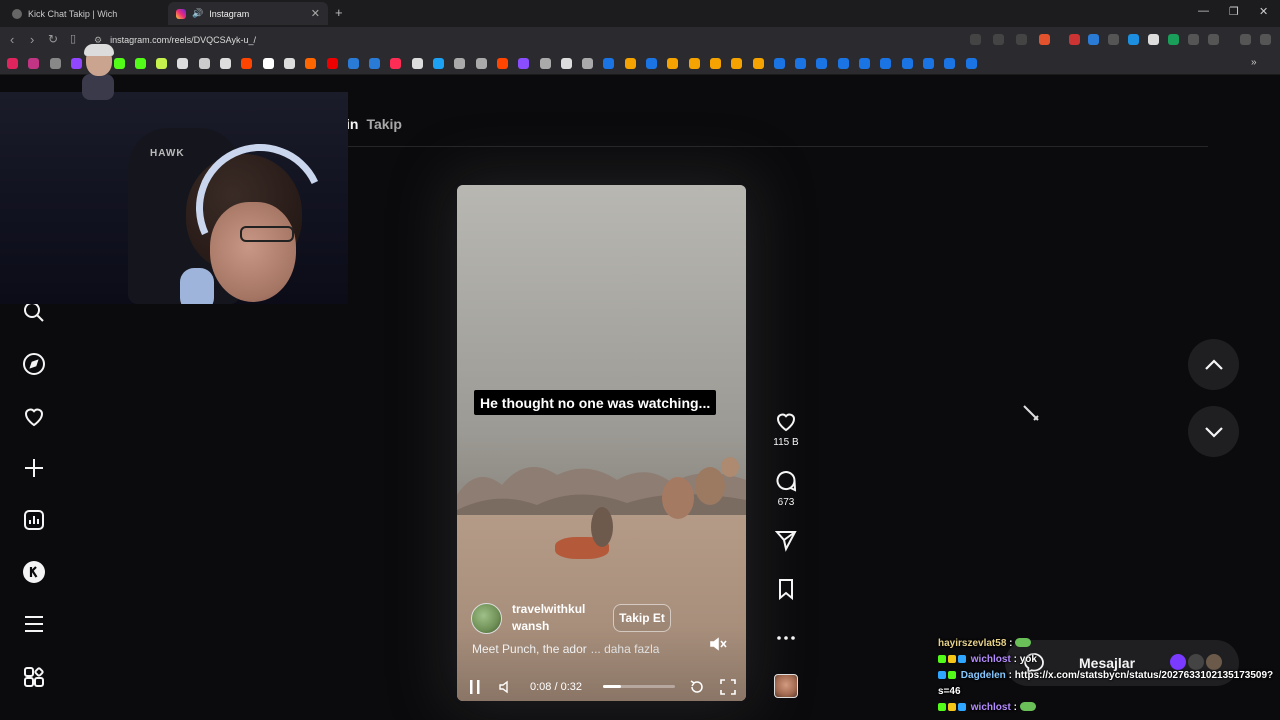 The height and width of the screenshot is (720, 1280). I want to click on new-tab-icon: +, so click(339, 12).